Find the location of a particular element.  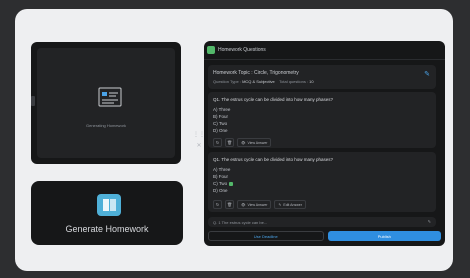

document-icon is located at coordinates (110, 97).